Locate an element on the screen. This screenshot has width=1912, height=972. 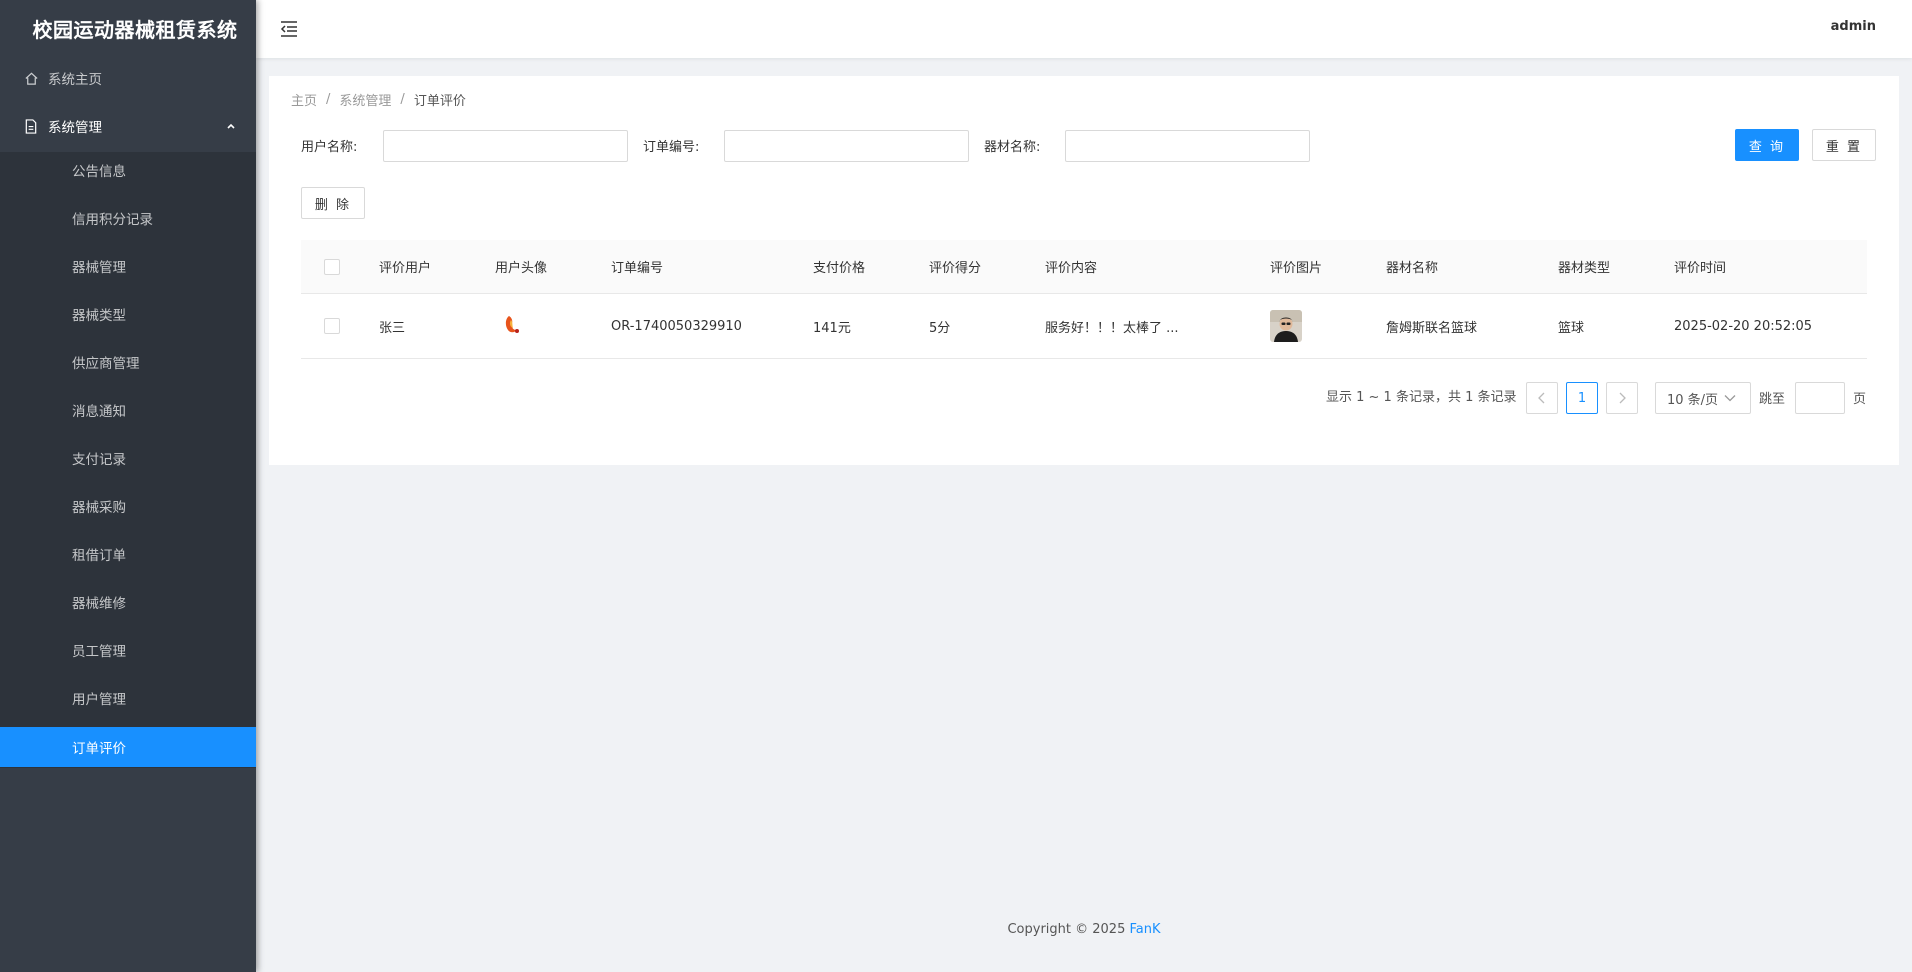
user-name-input is located at coordinates (505, 146).